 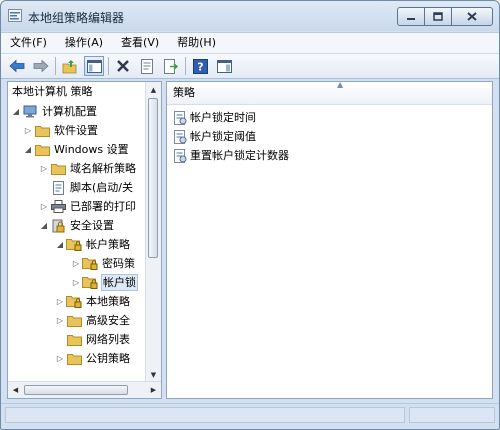 I want to click on export-list-button, so click(x=171, y=66).